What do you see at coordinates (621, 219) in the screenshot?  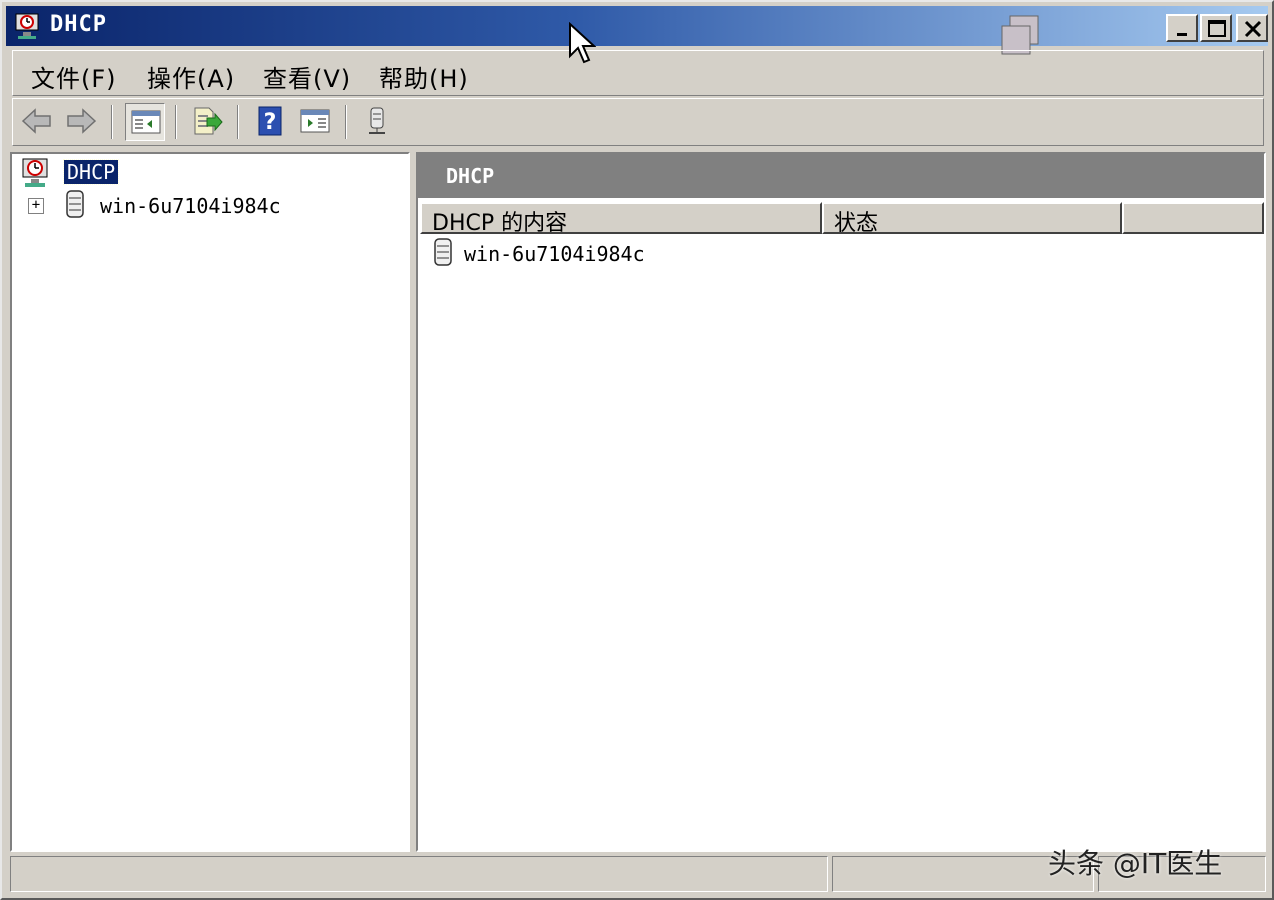 I see `column-header-contents: DHCP 的内容` at bounding box center [621, 219].